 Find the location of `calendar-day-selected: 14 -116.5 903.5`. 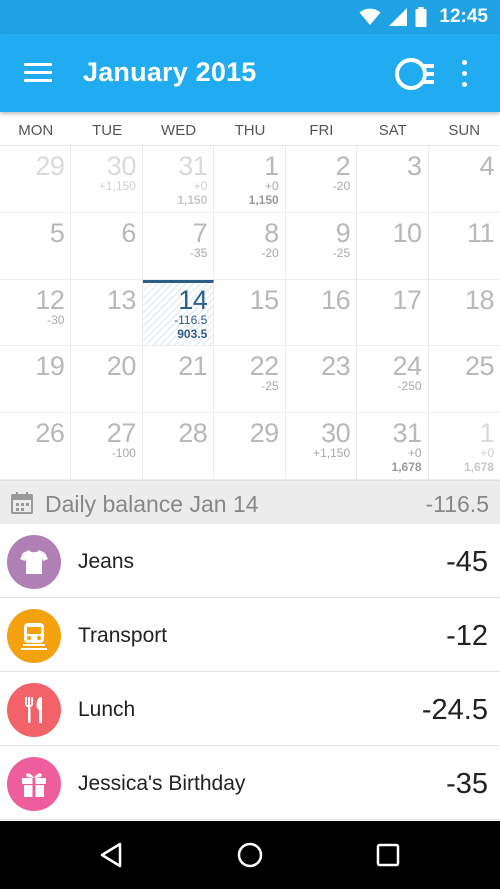

calendar-day-selected: 14 -116.5 903.5 is located at coordinates (178, 313).